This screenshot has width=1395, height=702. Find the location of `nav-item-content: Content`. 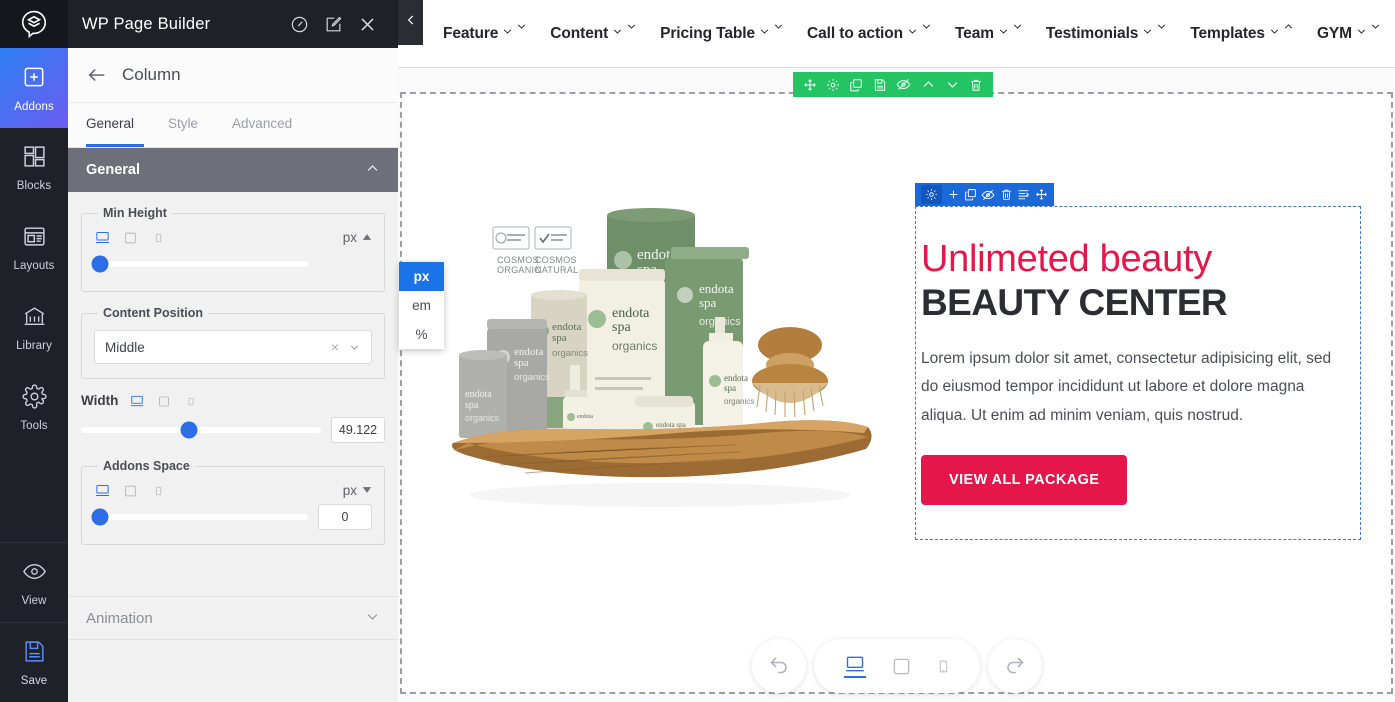

nav-item-content: Content is located at coordinates (594, 33).